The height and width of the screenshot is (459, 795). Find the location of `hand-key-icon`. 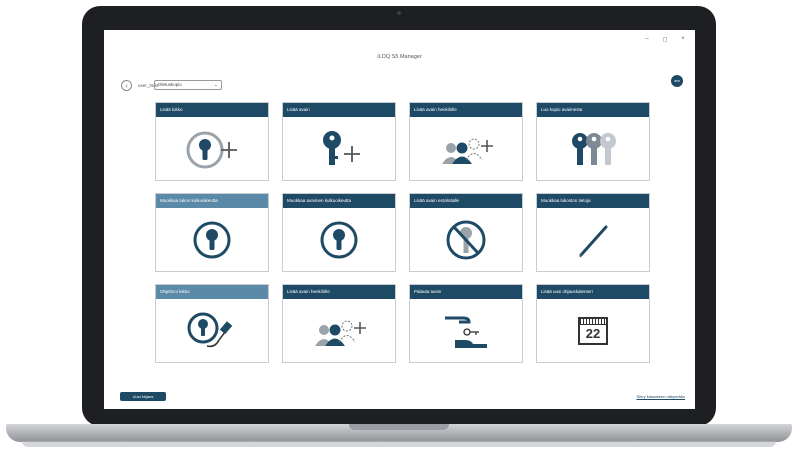

hand-key-icon is located at coordinates (466, 330).